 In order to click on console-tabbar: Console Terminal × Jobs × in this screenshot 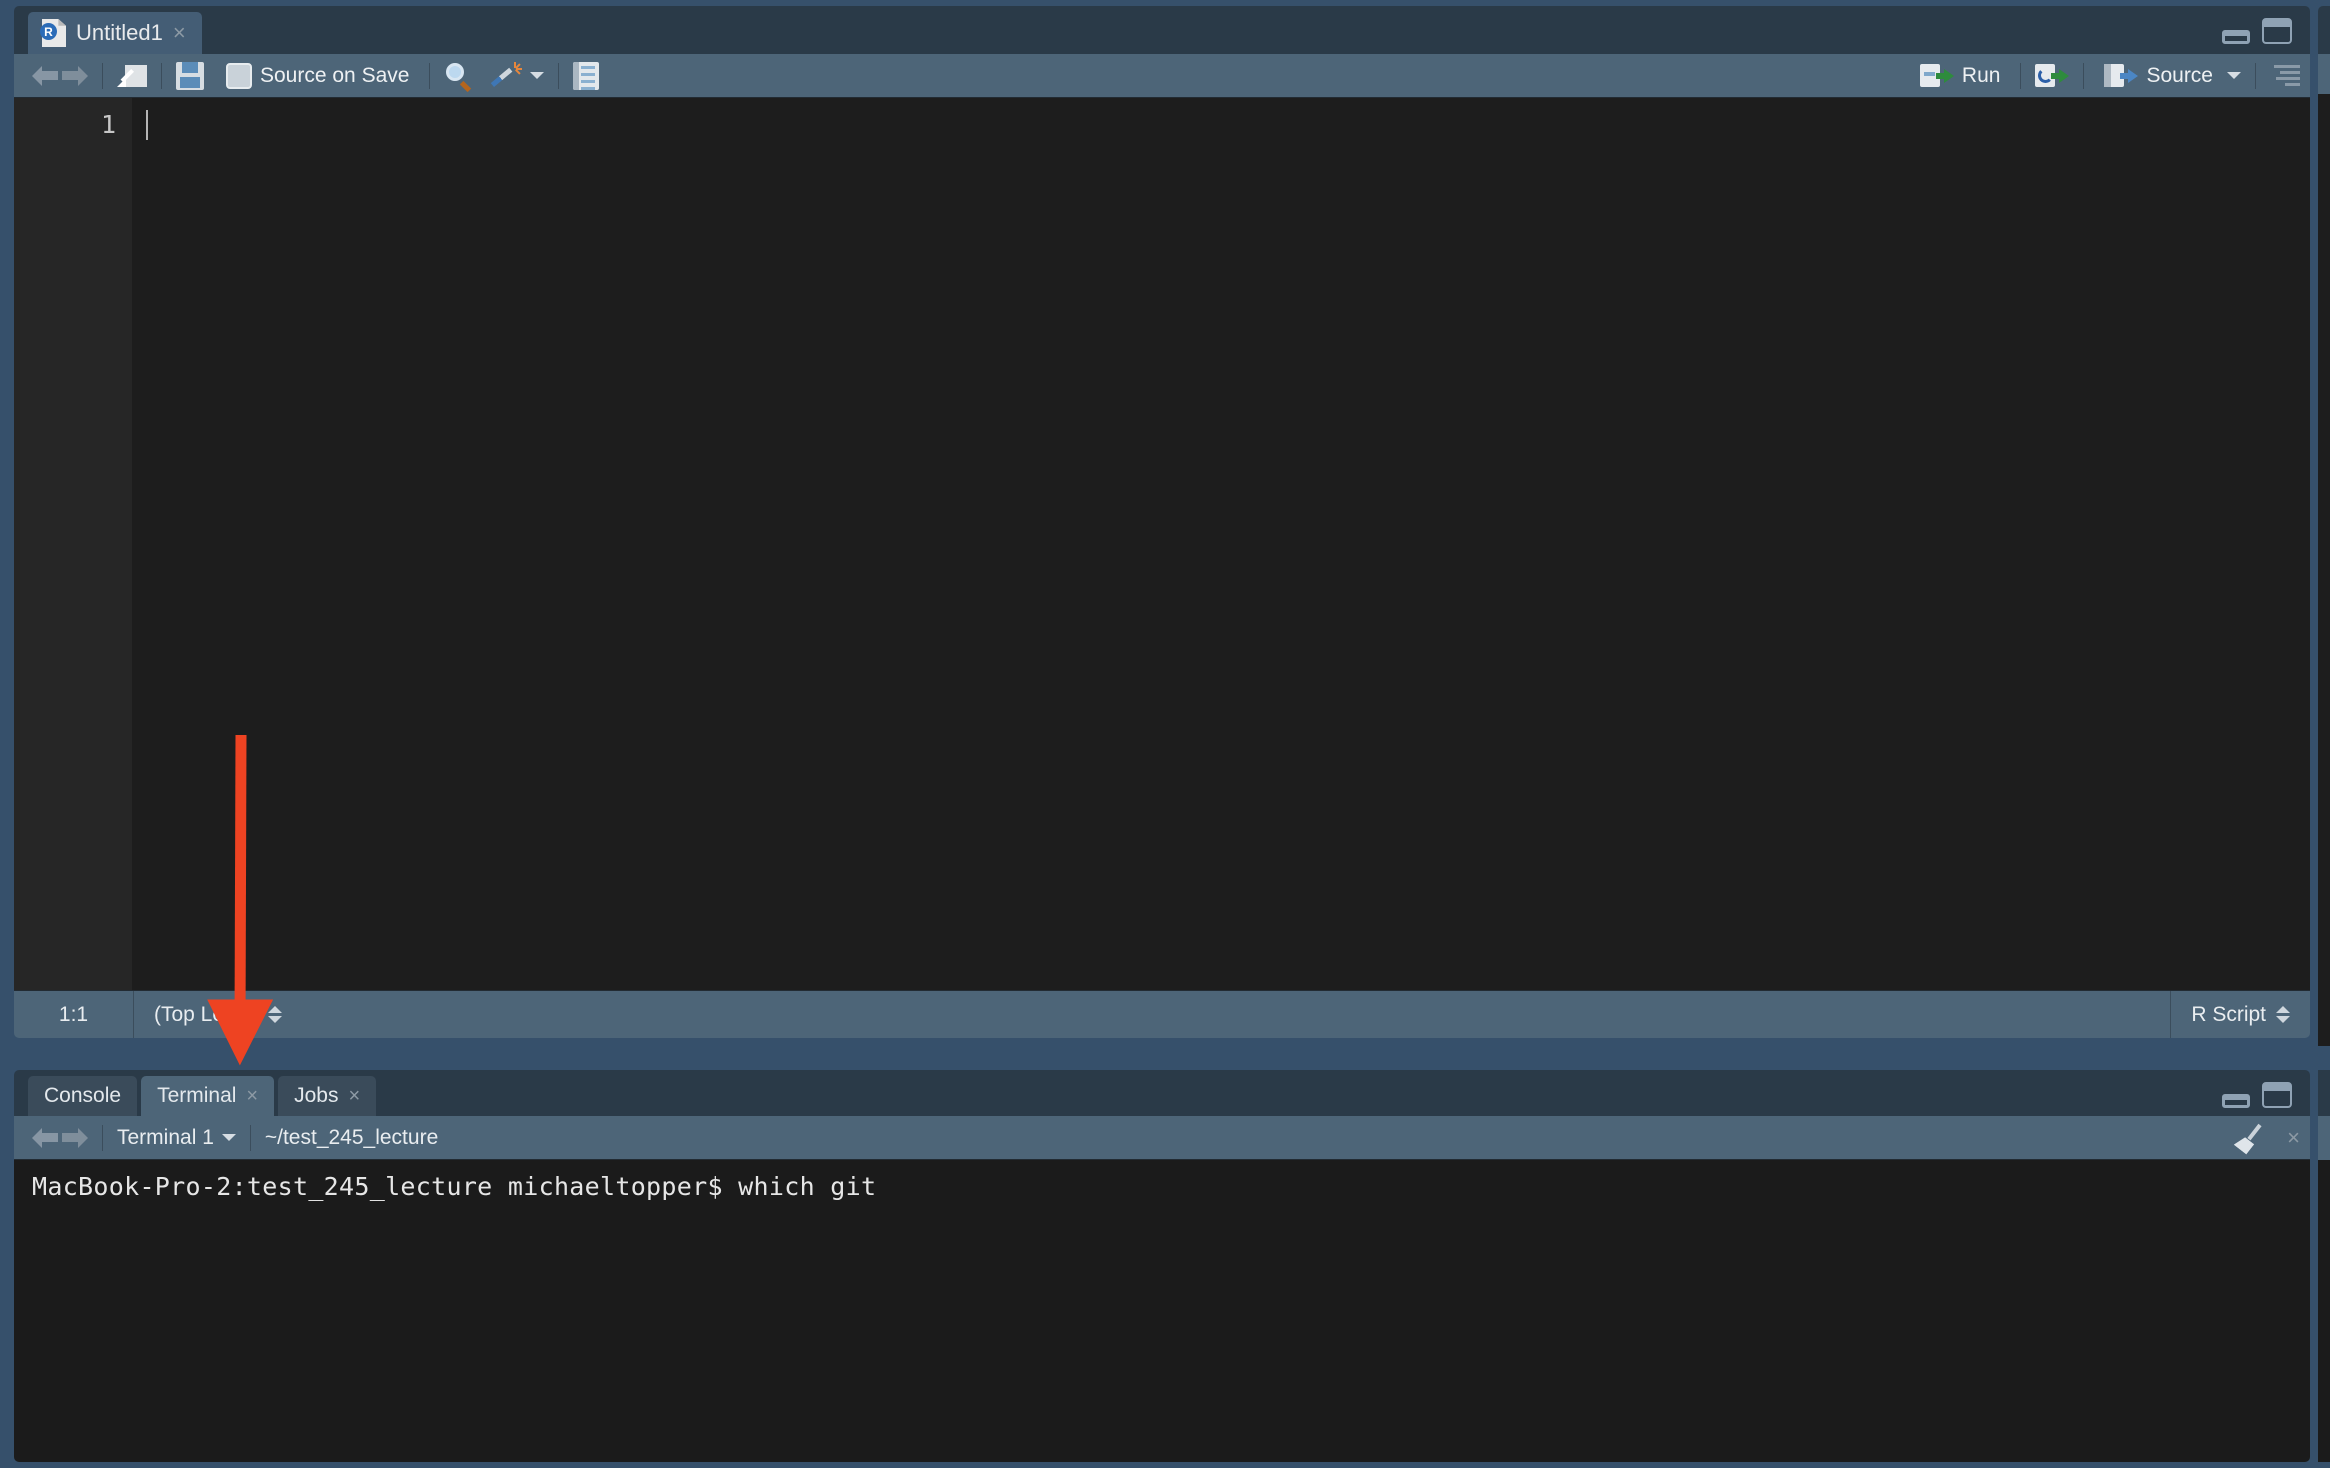, I will do `click(1162, 1093)`.